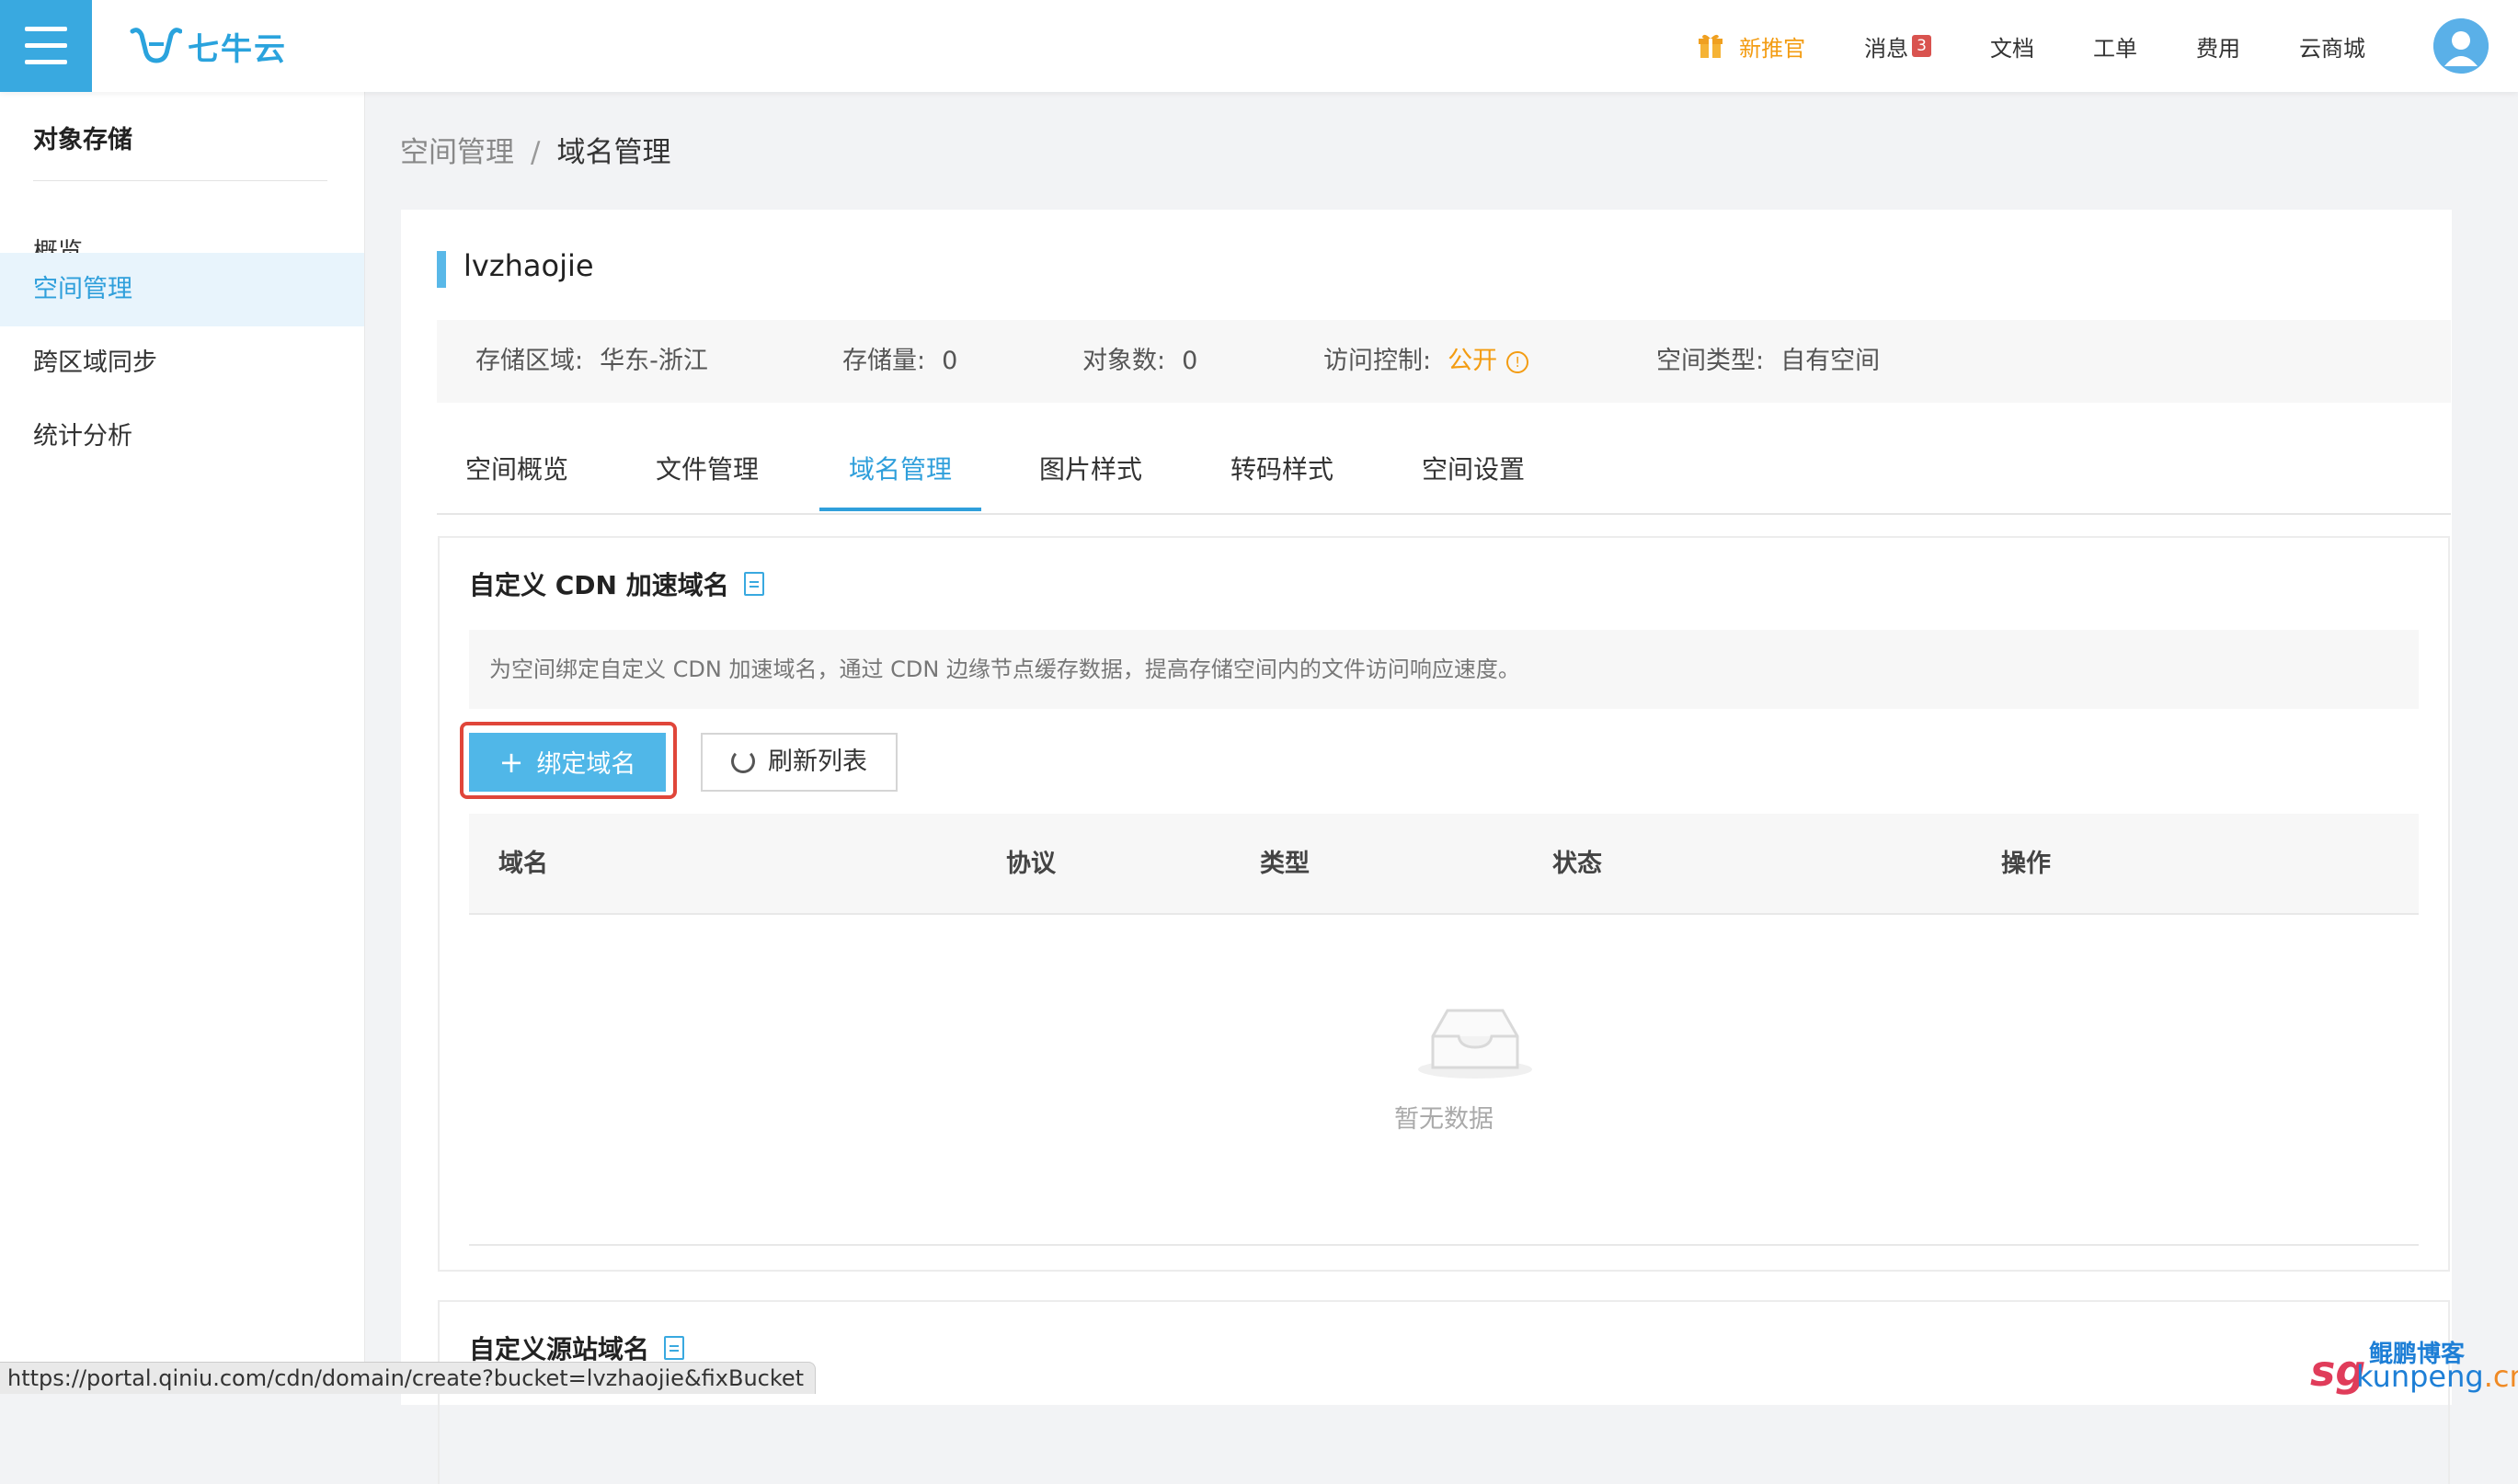  Describe the element at coordinates (1190, 361) in the screenshot. I see `info-objects-value: 0` at that location.